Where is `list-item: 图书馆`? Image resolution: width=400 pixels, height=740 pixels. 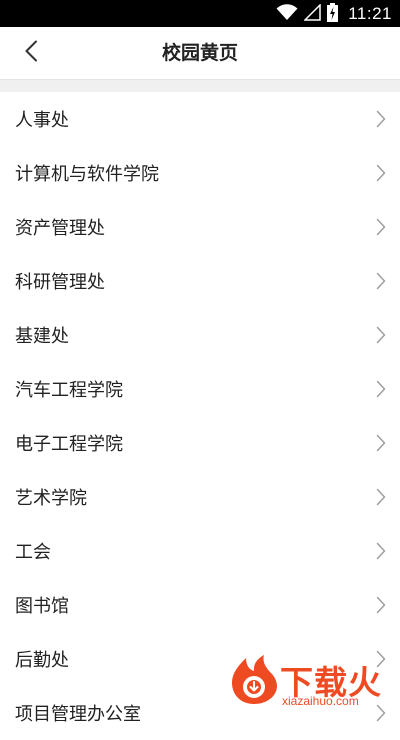
list-item: 图书馆 is located at coordinates (200, 605).